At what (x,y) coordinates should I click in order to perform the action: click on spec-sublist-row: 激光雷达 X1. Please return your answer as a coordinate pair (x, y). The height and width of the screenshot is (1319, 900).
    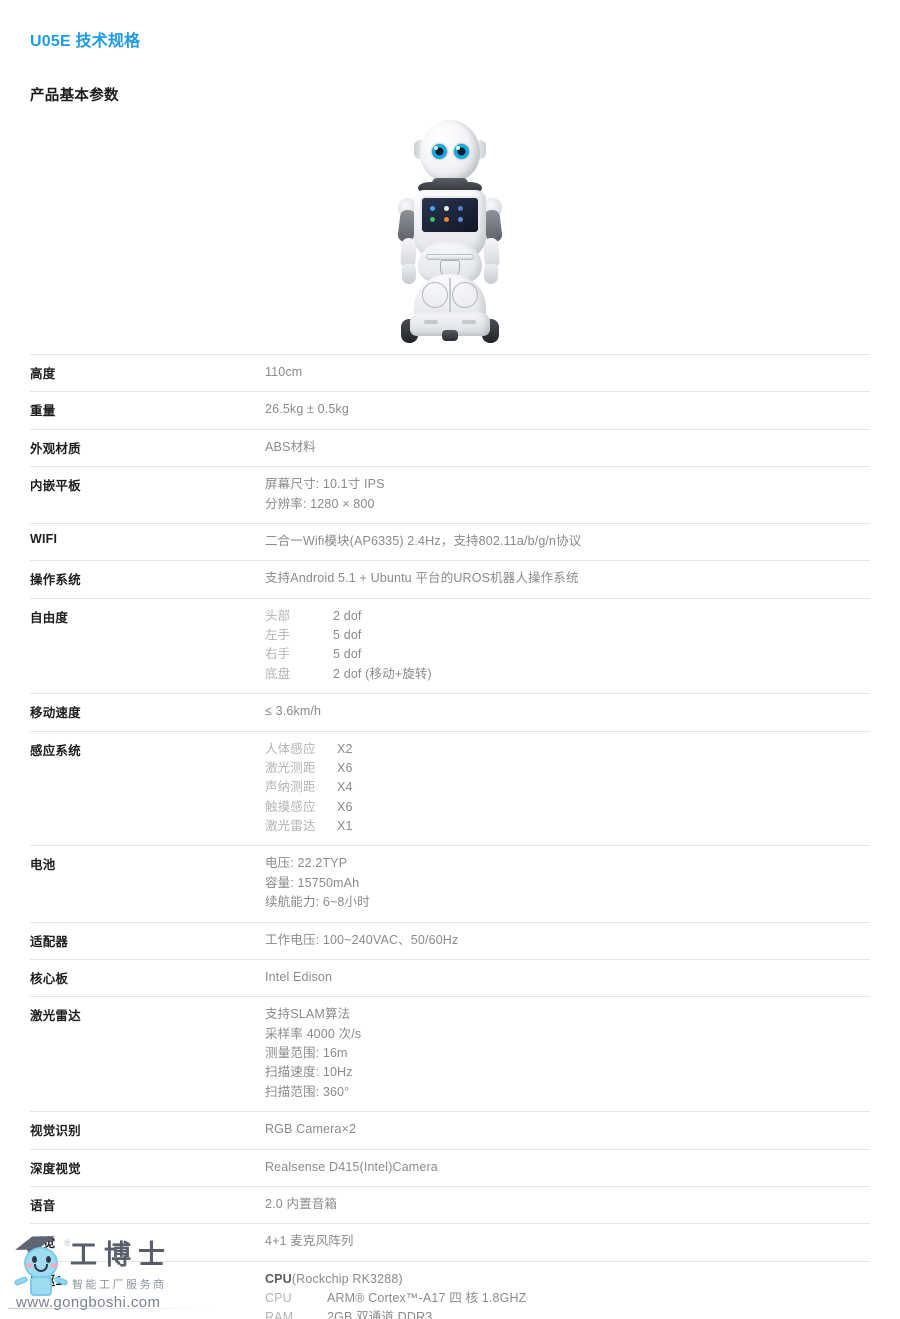
    Looking at the image, I should click on (567, 826).